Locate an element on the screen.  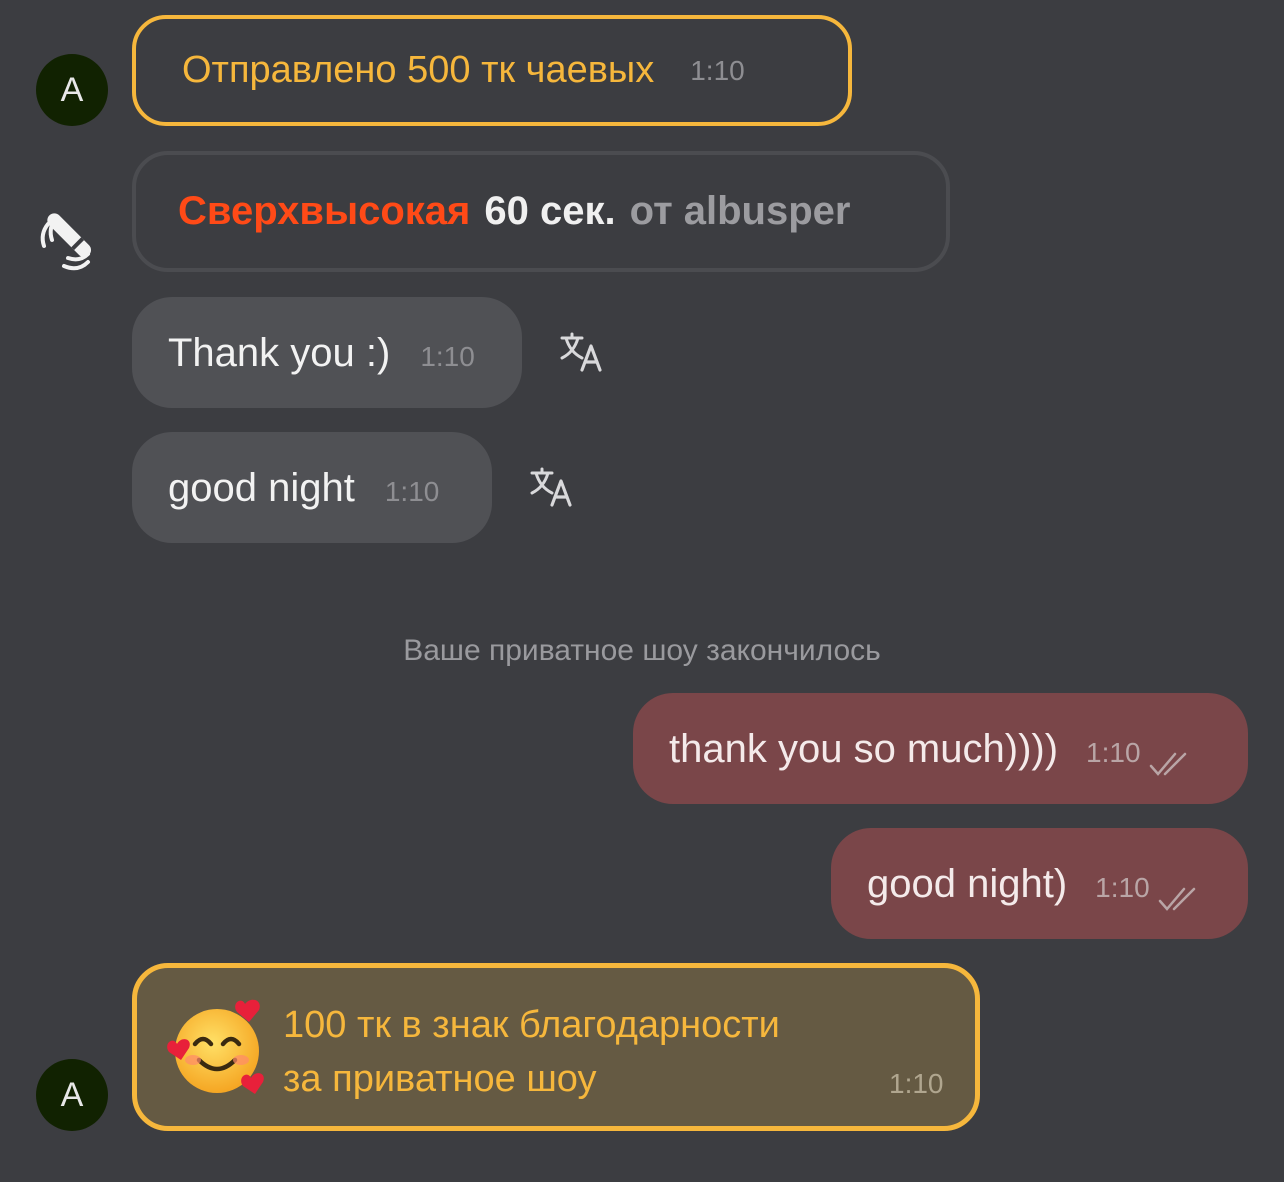
incoming-message: good night 1:10 is located at coordinates (312, 487).